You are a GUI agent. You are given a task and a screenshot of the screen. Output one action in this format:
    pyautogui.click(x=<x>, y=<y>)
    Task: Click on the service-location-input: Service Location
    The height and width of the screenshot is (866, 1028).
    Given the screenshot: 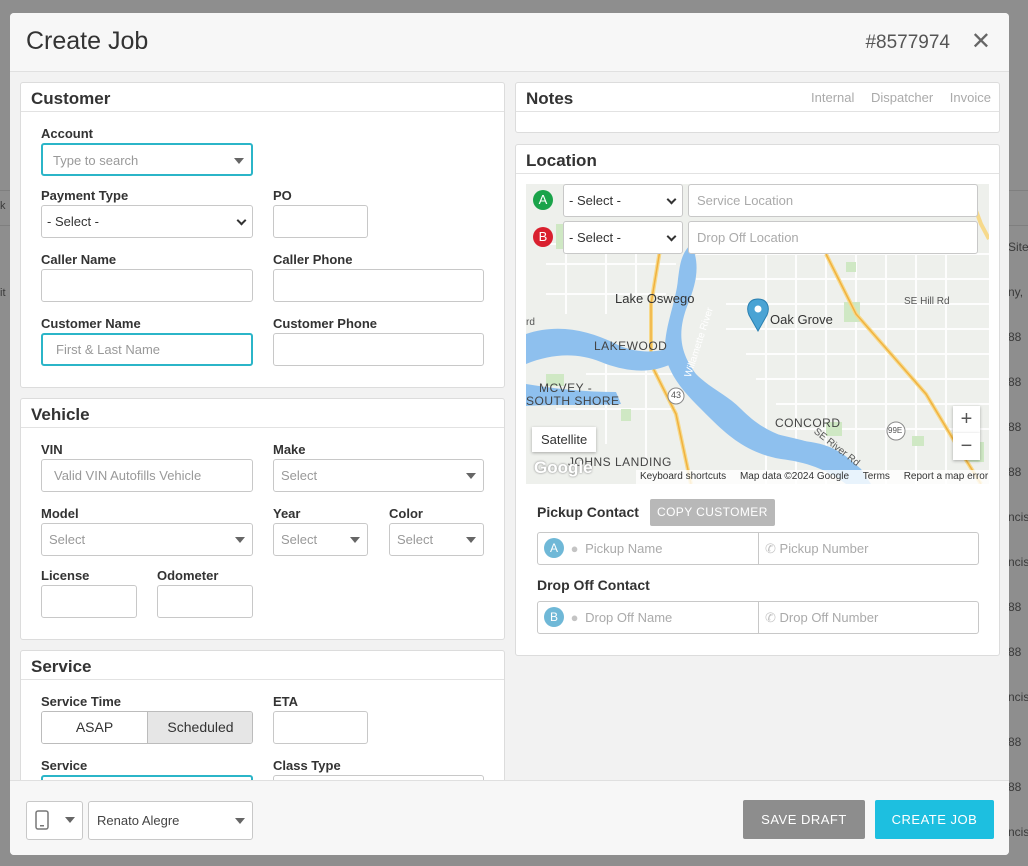 What is the action you would take?
    pyautogui.click(x=833, y=200)
    